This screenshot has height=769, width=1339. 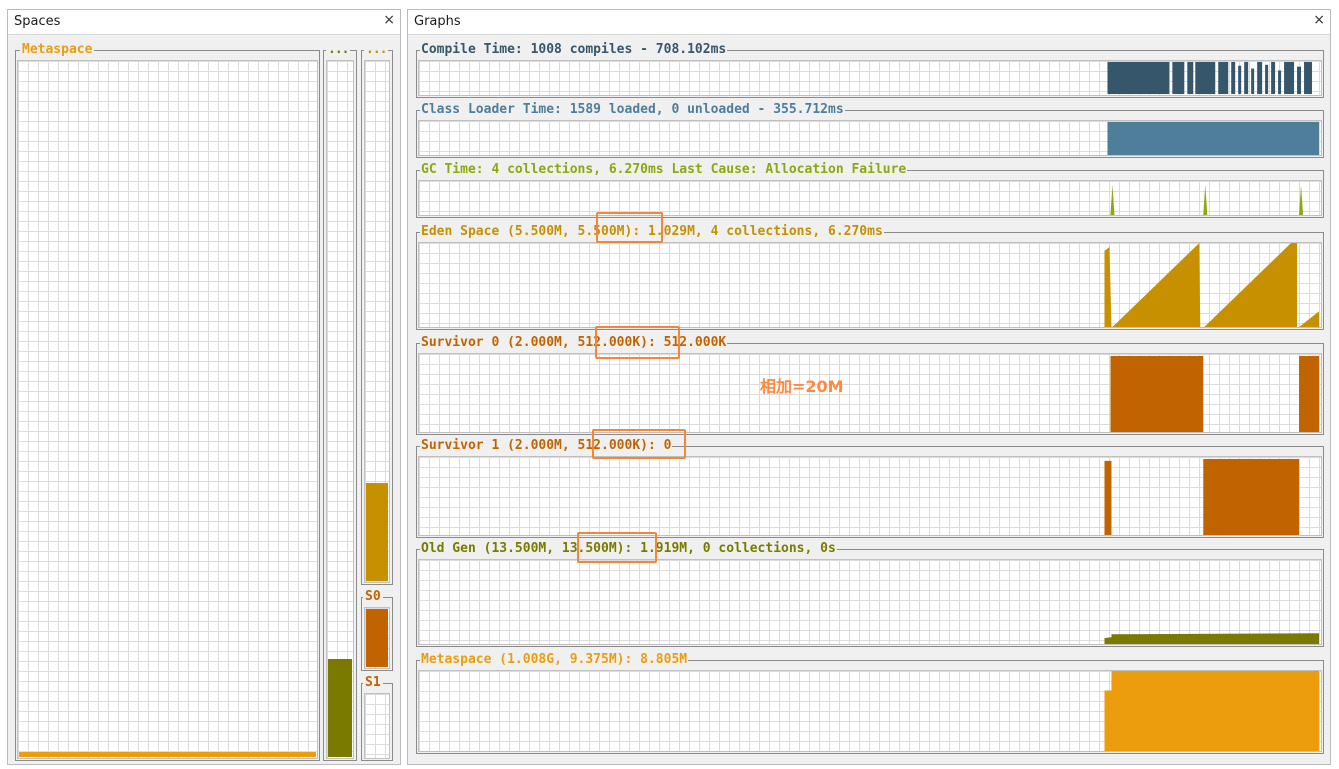 I want to click on survivor-0-grid, so click(x=870, y=393).